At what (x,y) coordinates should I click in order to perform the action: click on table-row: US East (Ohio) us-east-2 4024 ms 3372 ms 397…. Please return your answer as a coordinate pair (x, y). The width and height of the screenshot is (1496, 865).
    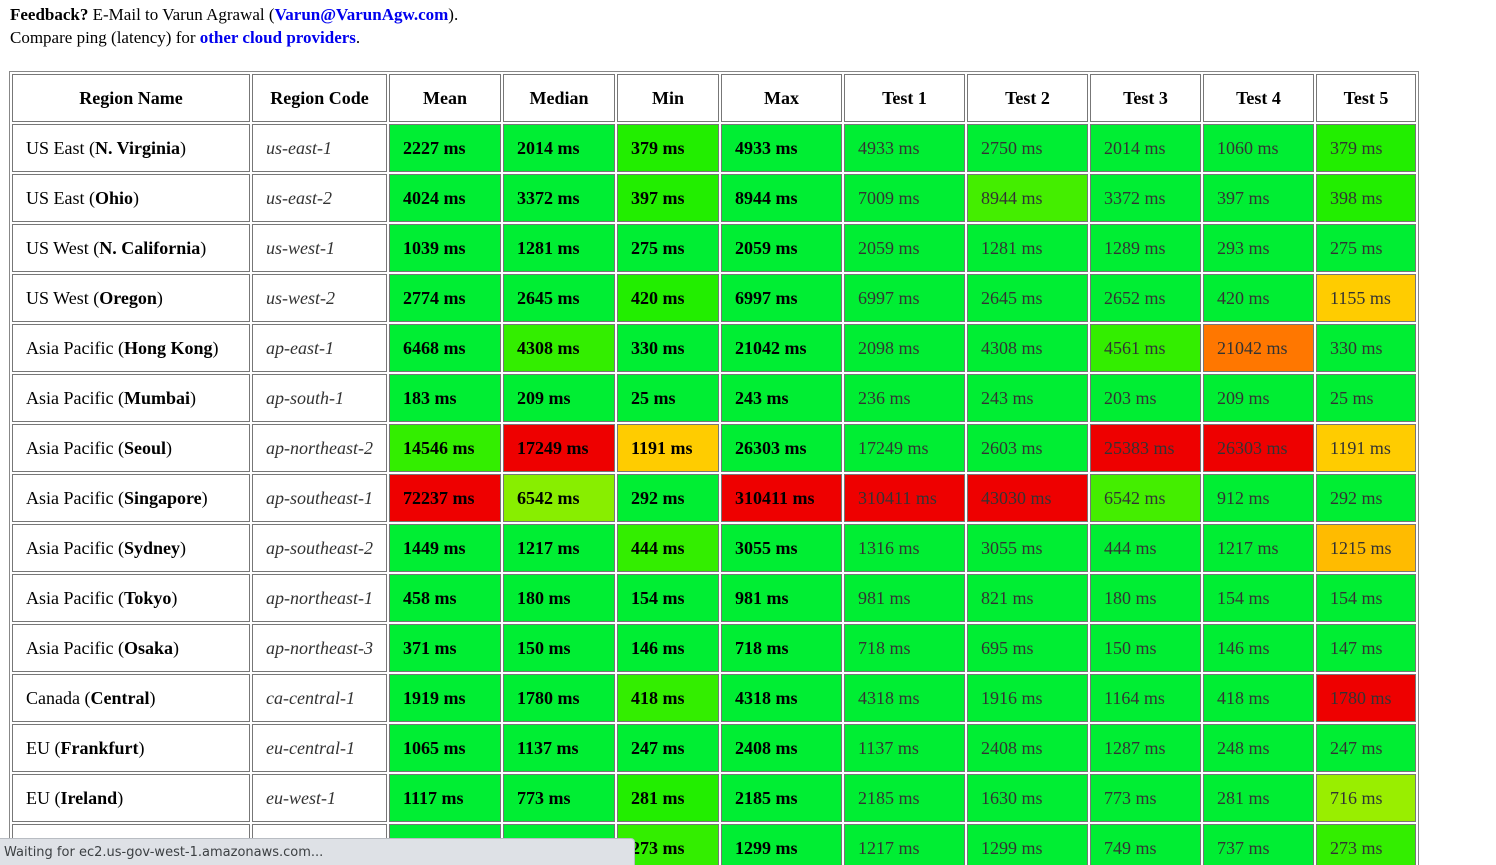
    Looking at the image, I should click on (714, 198).